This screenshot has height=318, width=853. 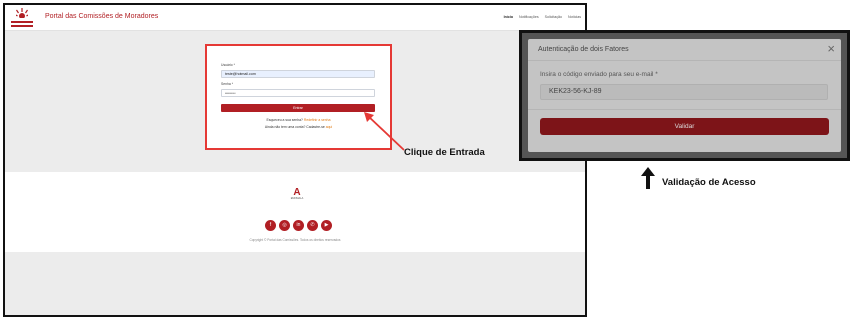 I want to click on nav-item-noticias: Notícias, so click(x=574, y=17).